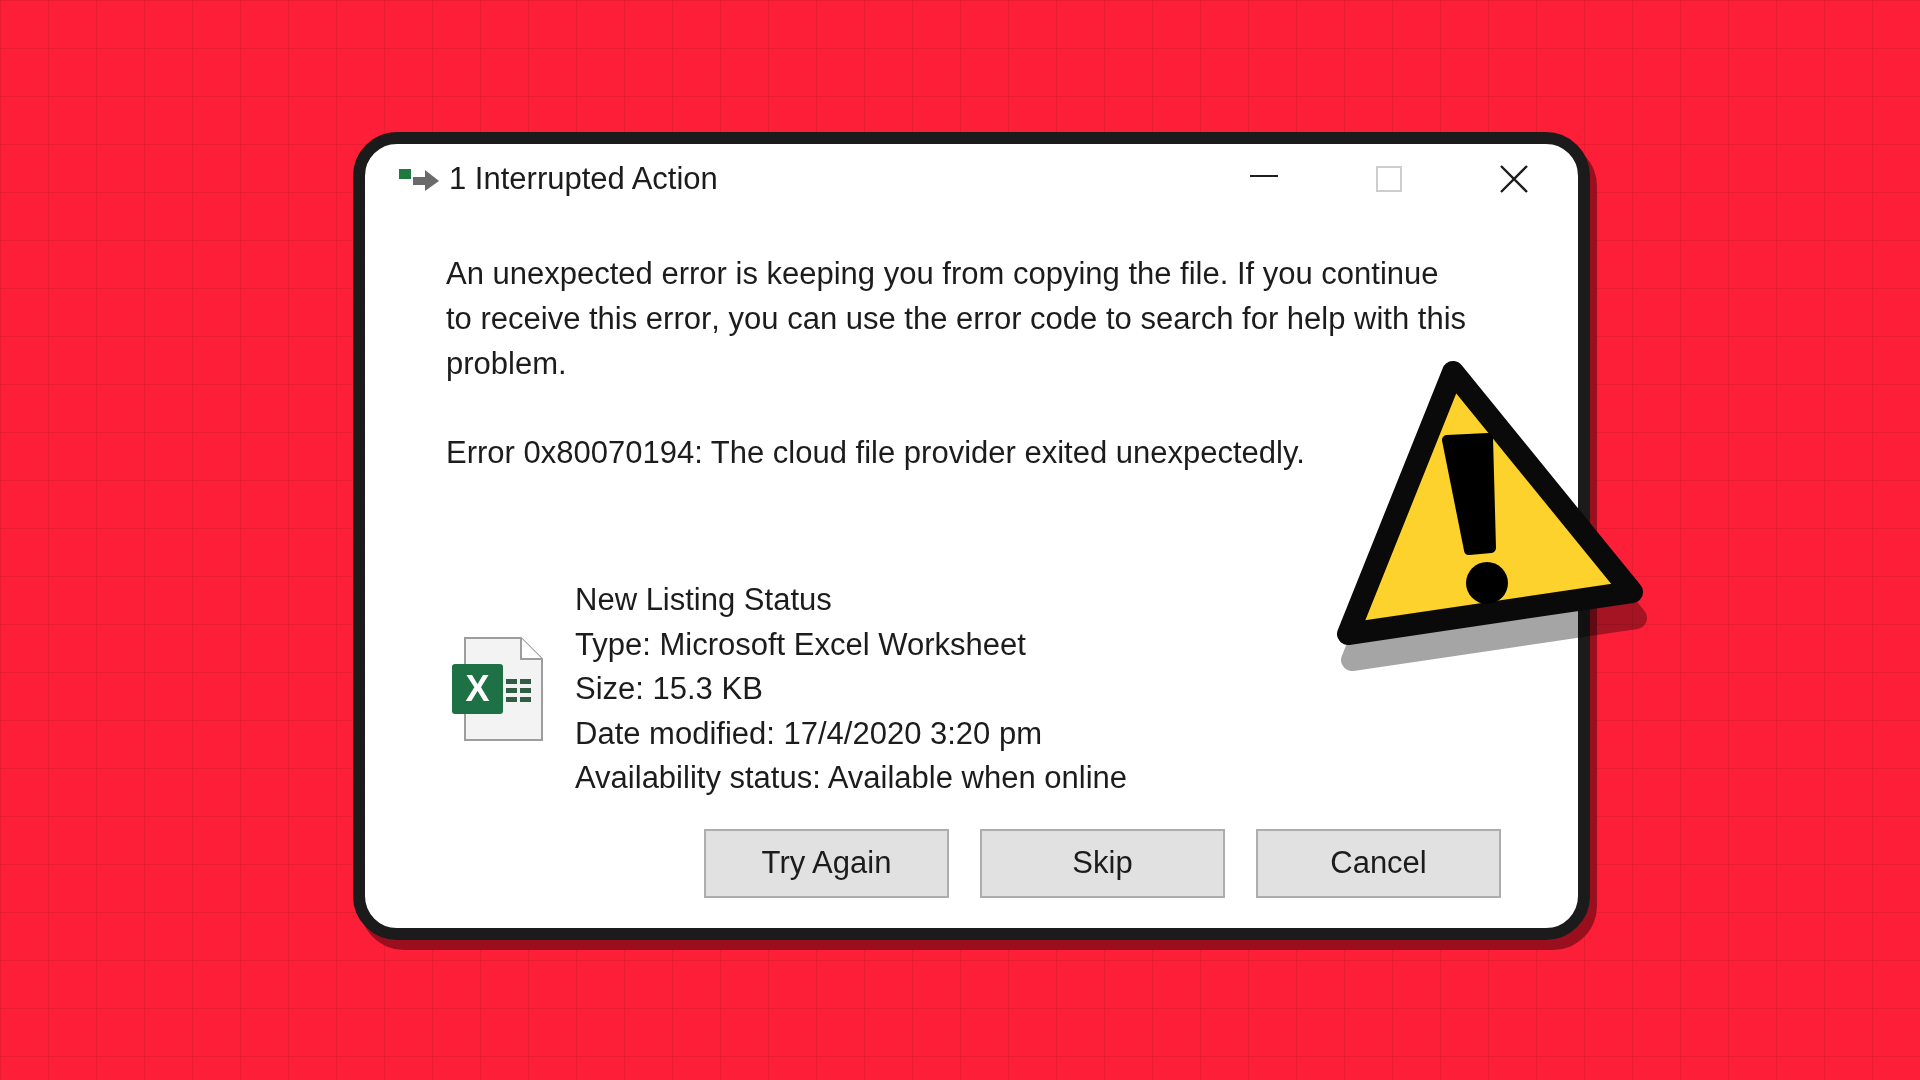 The image size is (1920, 1080). What do you see at coordinates (801, 644) in the screenshot?
I see `file-detail: Type: Microsoft Excel Worksheet` at bounding box center [801, 644].